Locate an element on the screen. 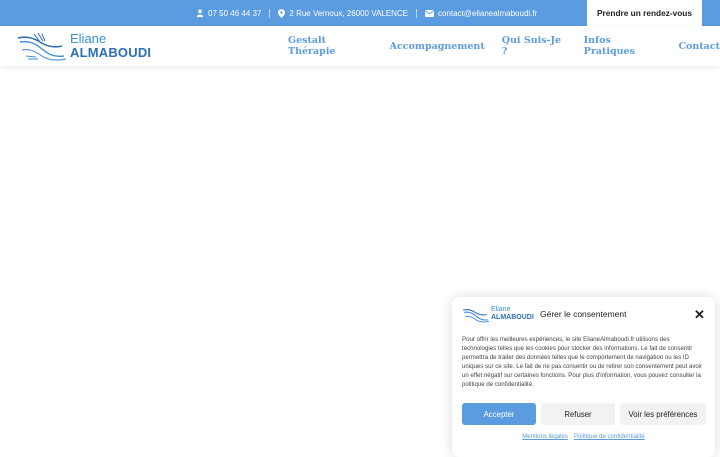  phone-text: 07 50 46 44 37 is located at coordinates (234, 13).